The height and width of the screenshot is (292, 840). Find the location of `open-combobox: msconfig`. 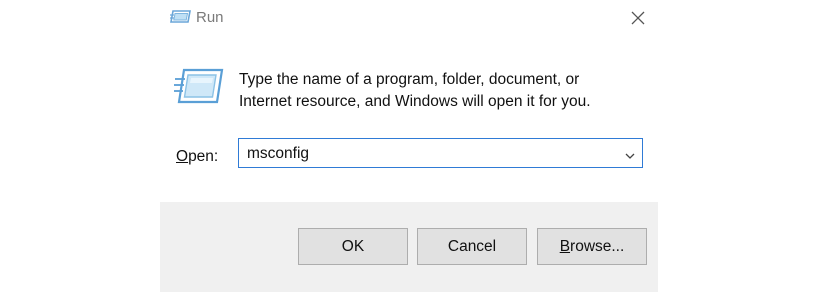

open-combobox: msconfig is located at coordinates (440, 153).